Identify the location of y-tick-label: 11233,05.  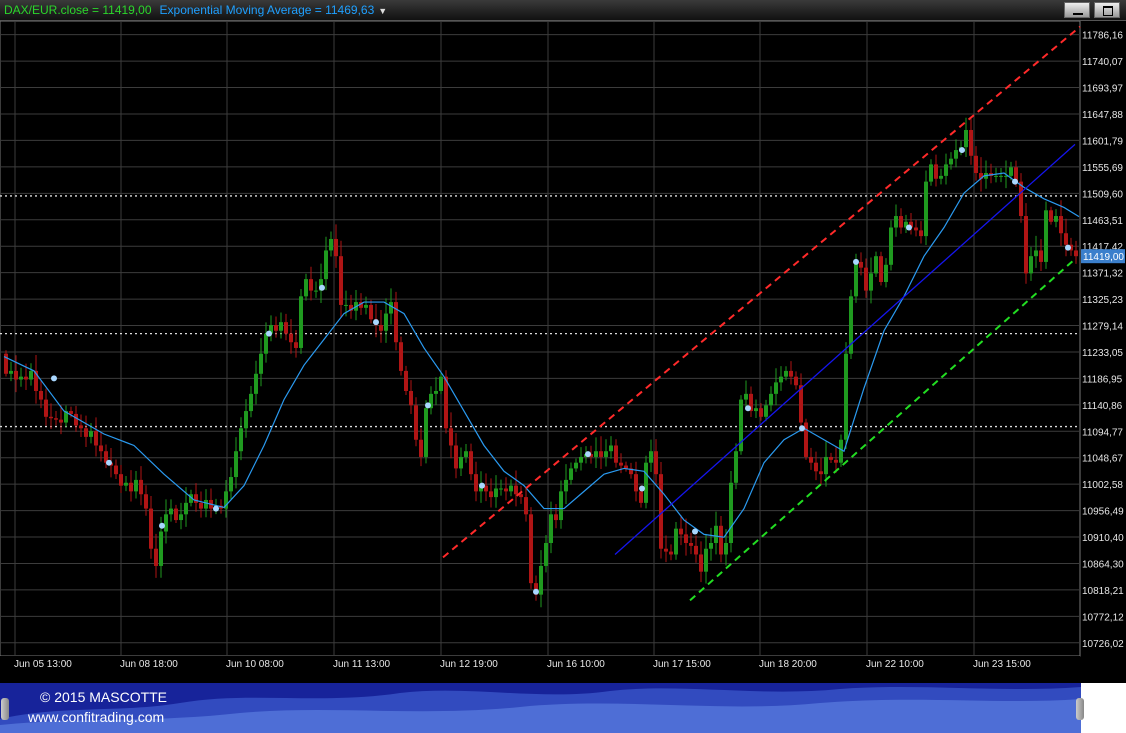
(1102, 353).